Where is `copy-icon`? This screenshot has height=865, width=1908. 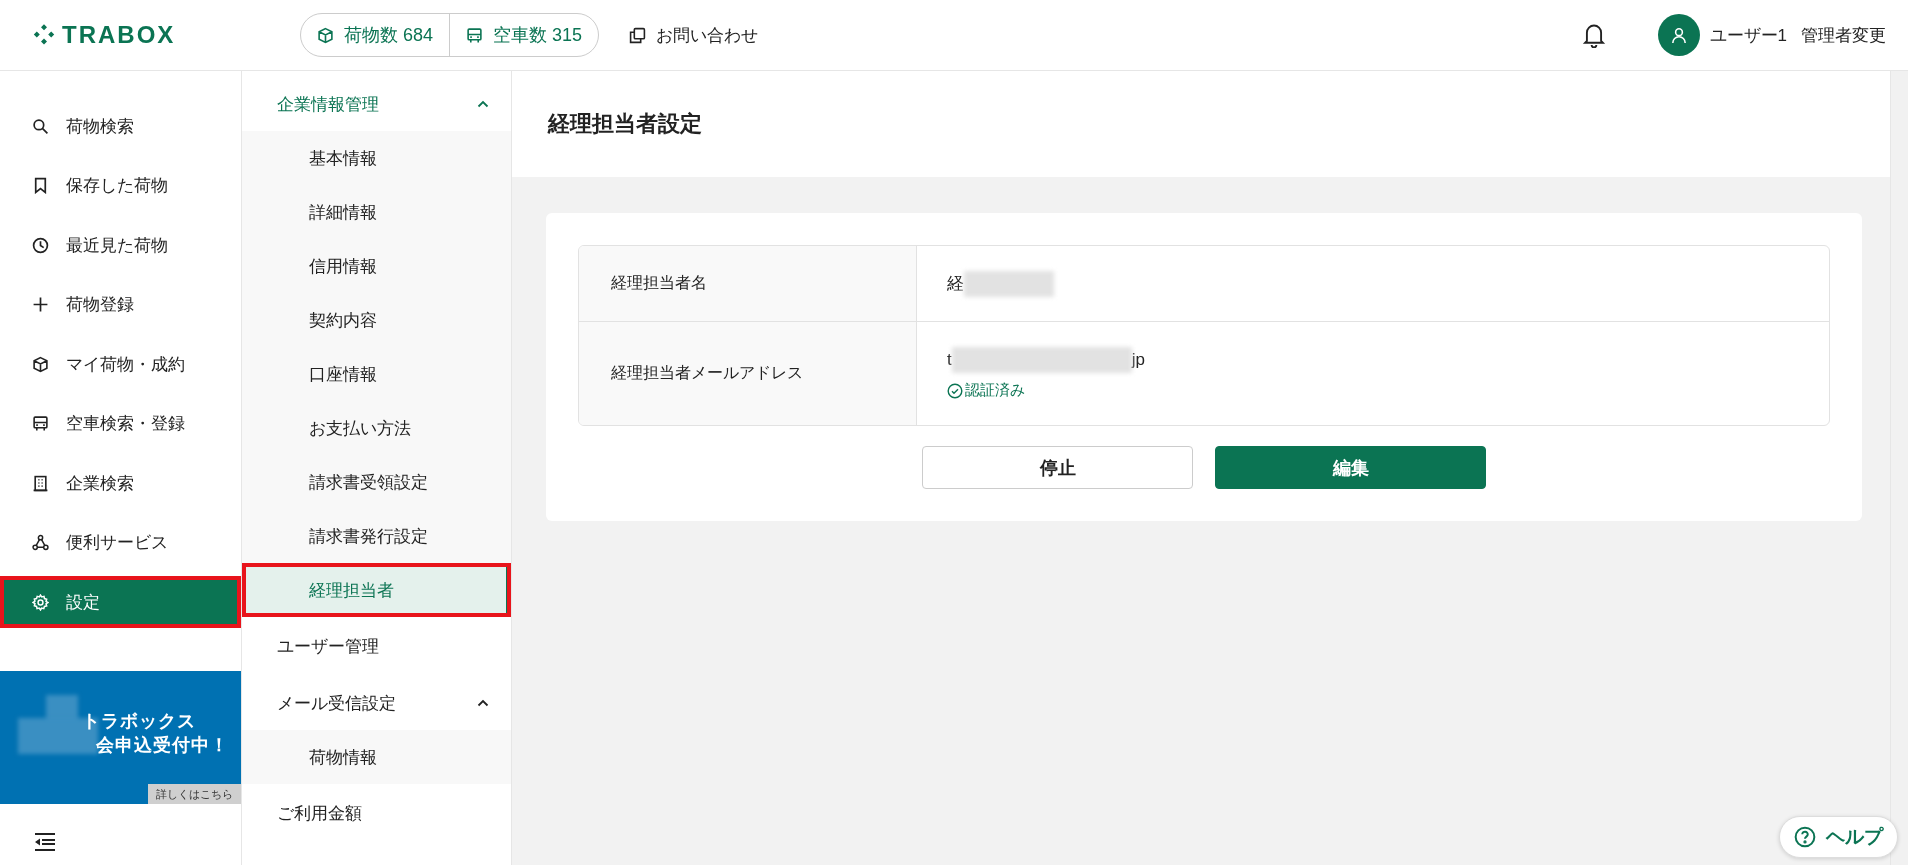
copy-icon is located at coordinates (638, 35).